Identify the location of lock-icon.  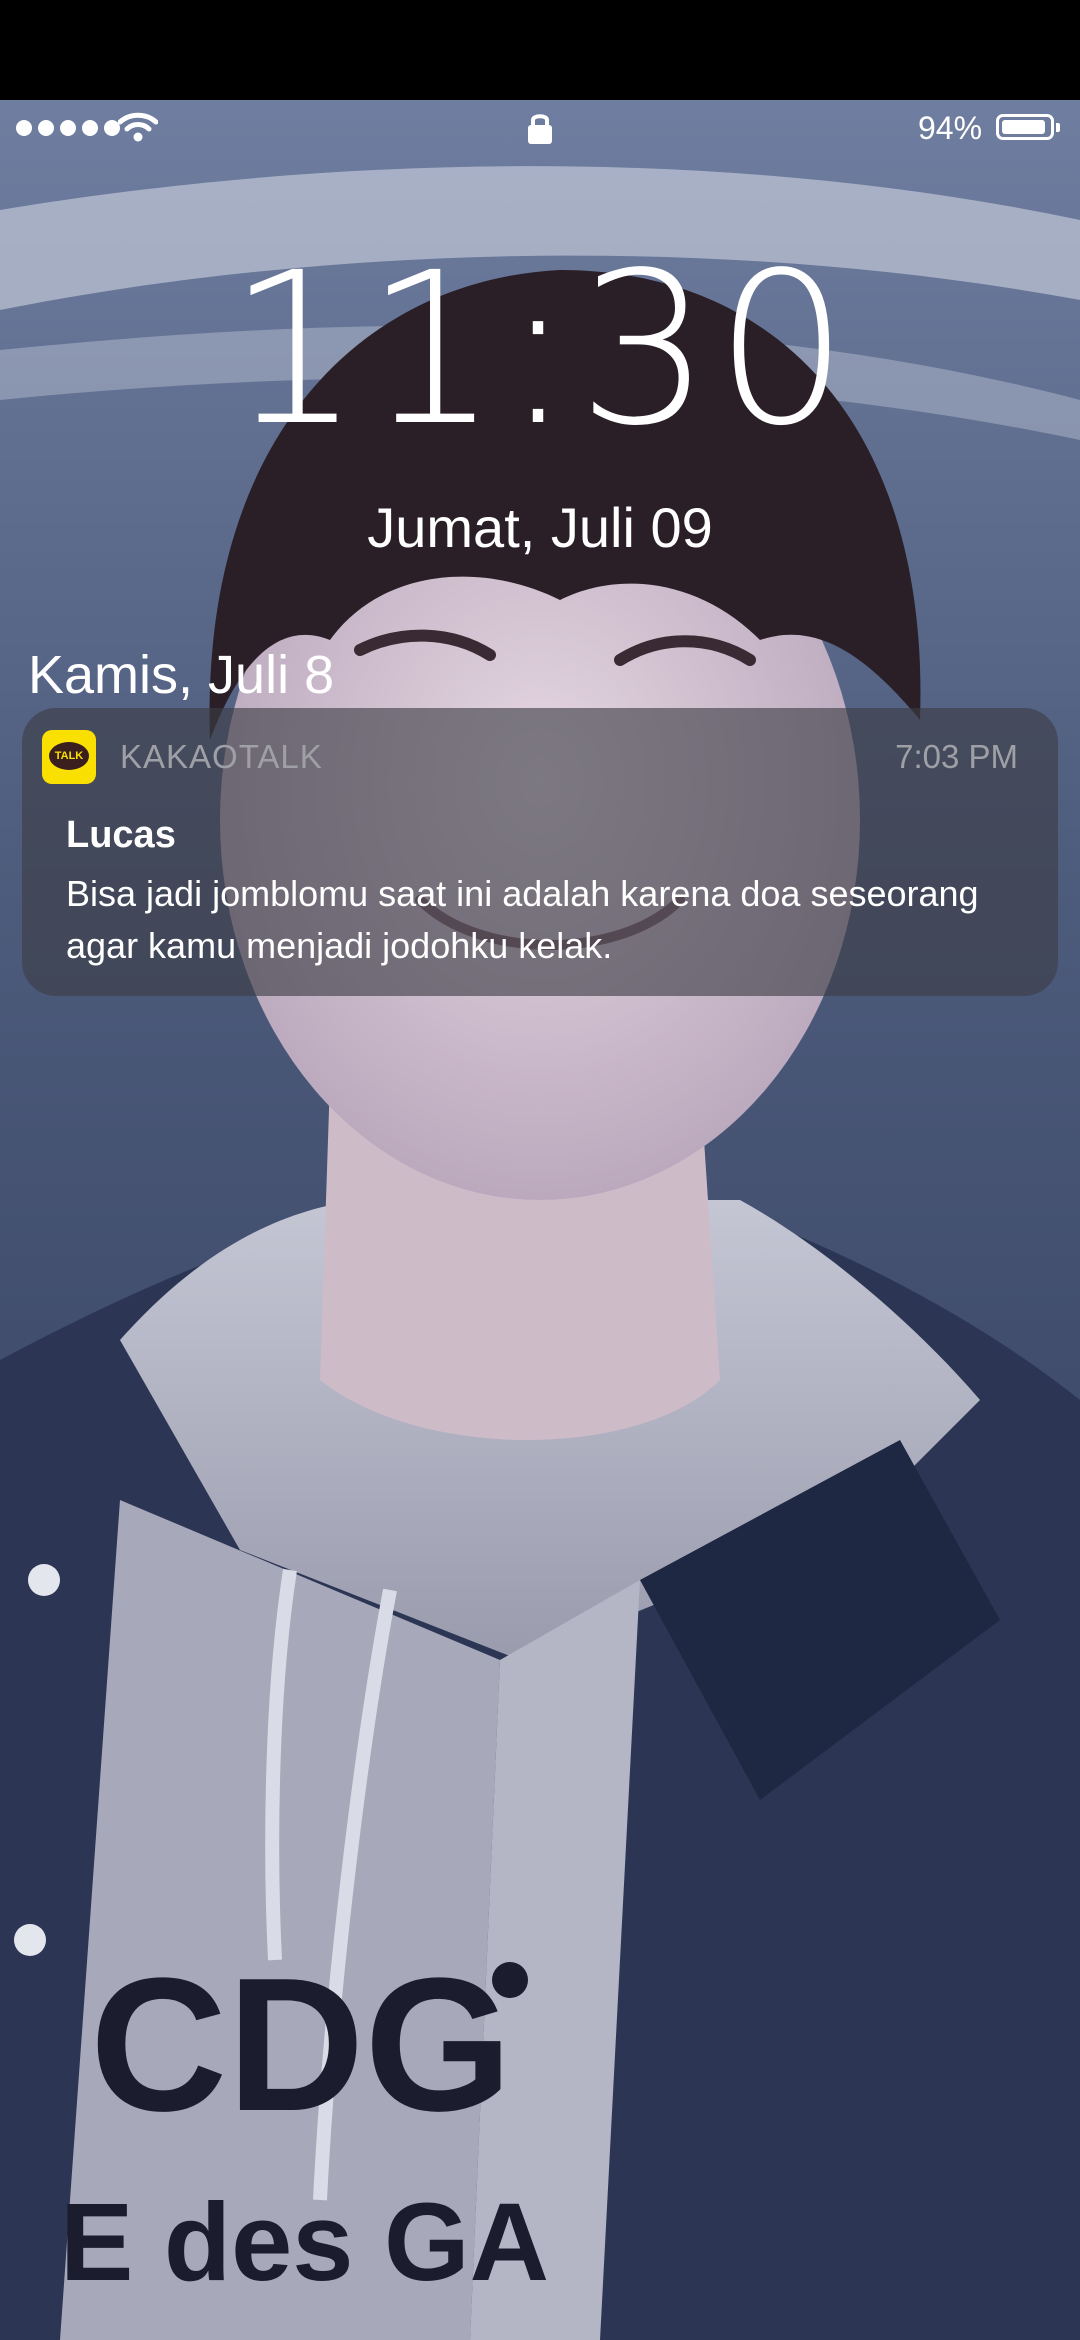
(540, 129).